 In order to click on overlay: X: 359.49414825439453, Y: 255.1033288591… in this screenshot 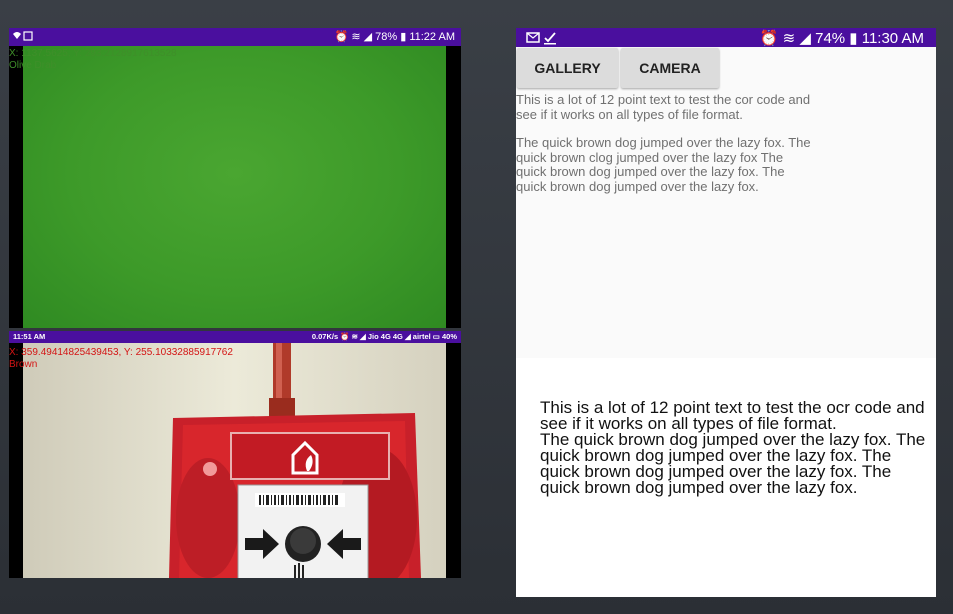, I will do `click(121, 359)`.